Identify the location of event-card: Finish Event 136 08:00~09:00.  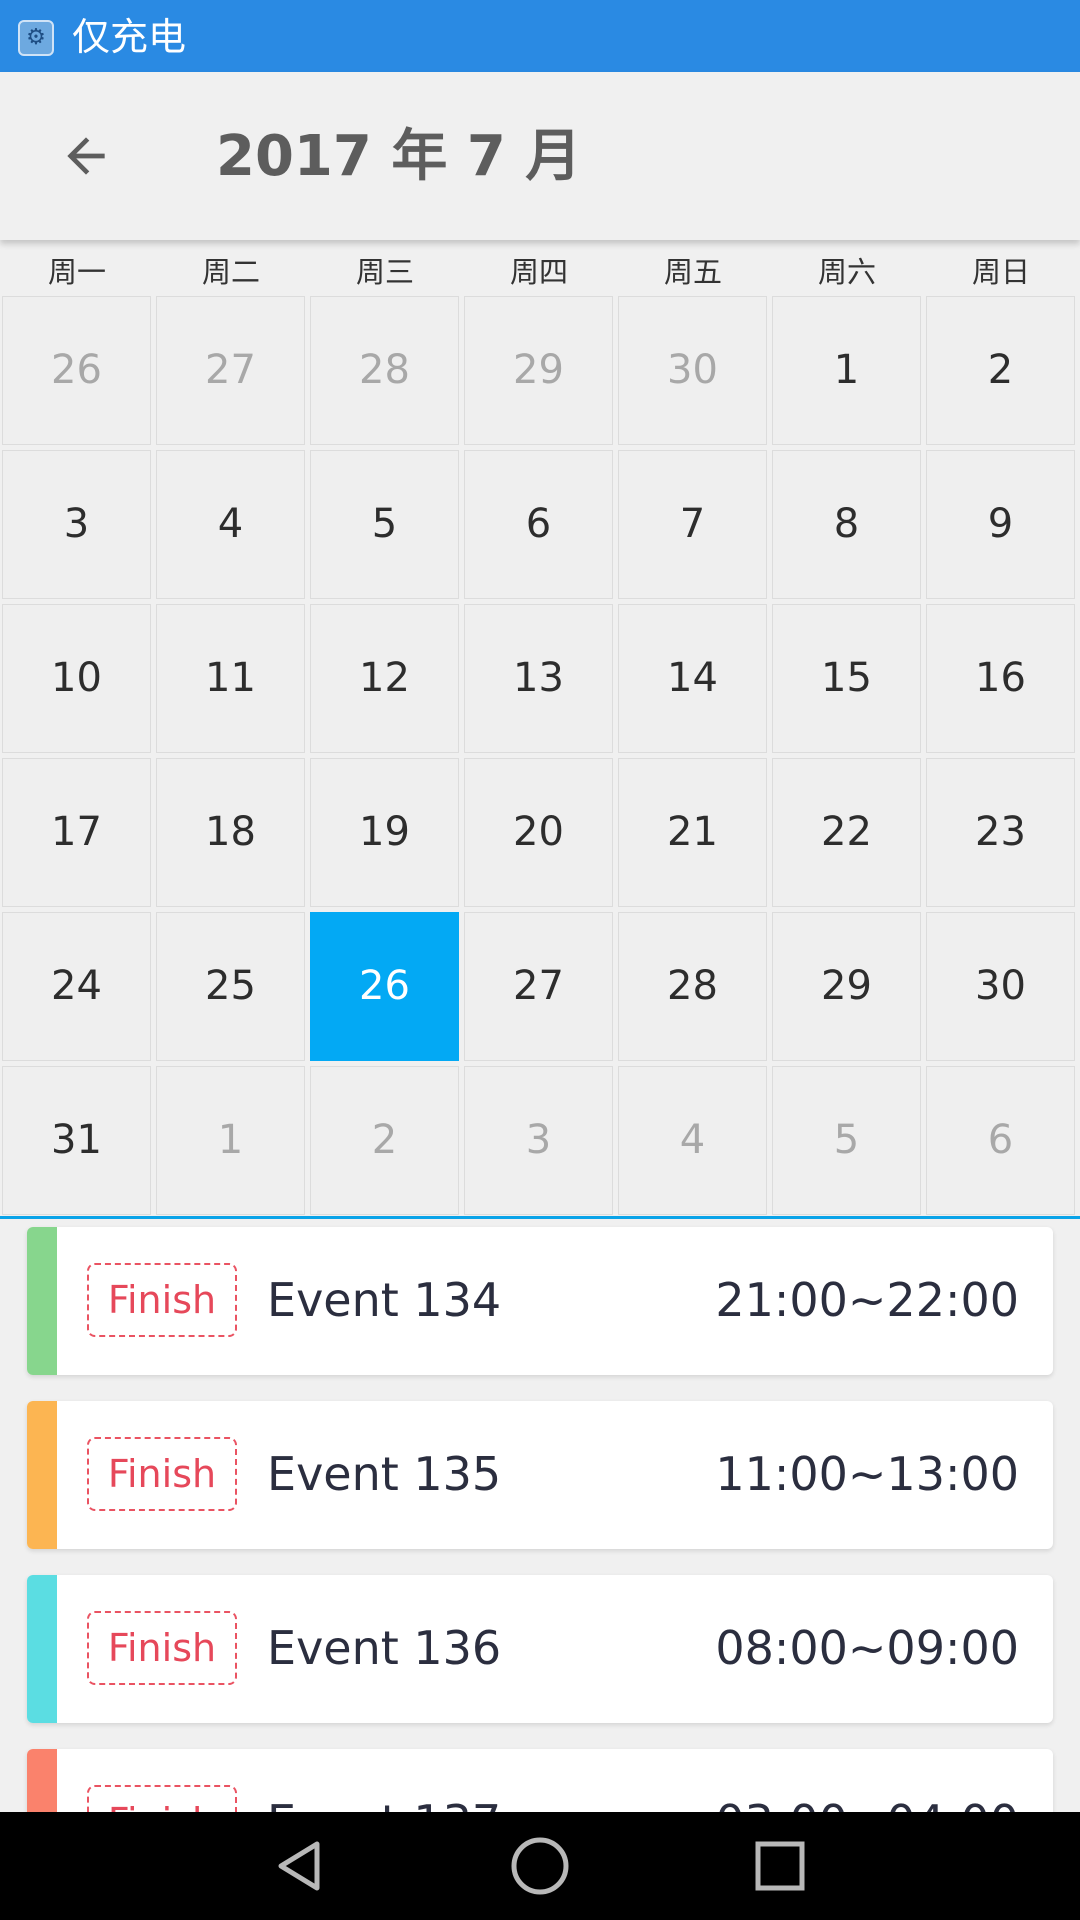
(540, 1649).